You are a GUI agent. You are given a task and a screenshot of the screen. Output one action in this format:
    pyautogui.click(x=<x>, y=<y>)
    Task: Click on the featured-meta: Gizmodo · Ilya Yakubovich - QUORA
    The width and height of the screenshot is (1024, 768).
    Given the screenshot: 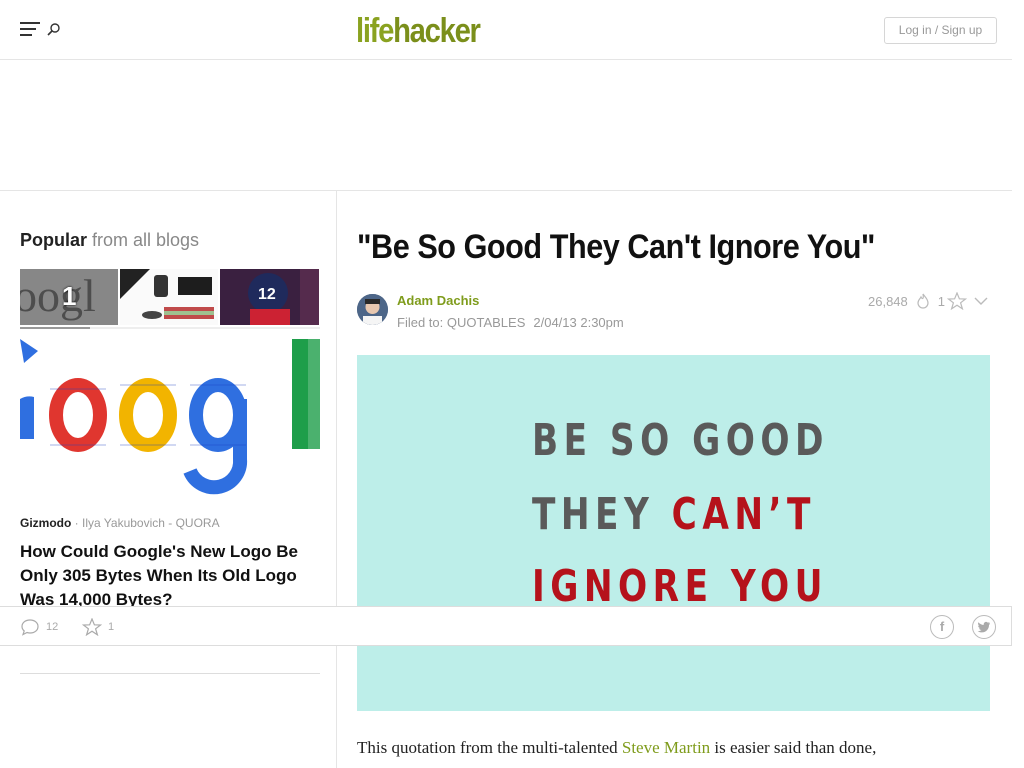 What is the action you would take?
    pyautogui.click(x=120, y=523)
    